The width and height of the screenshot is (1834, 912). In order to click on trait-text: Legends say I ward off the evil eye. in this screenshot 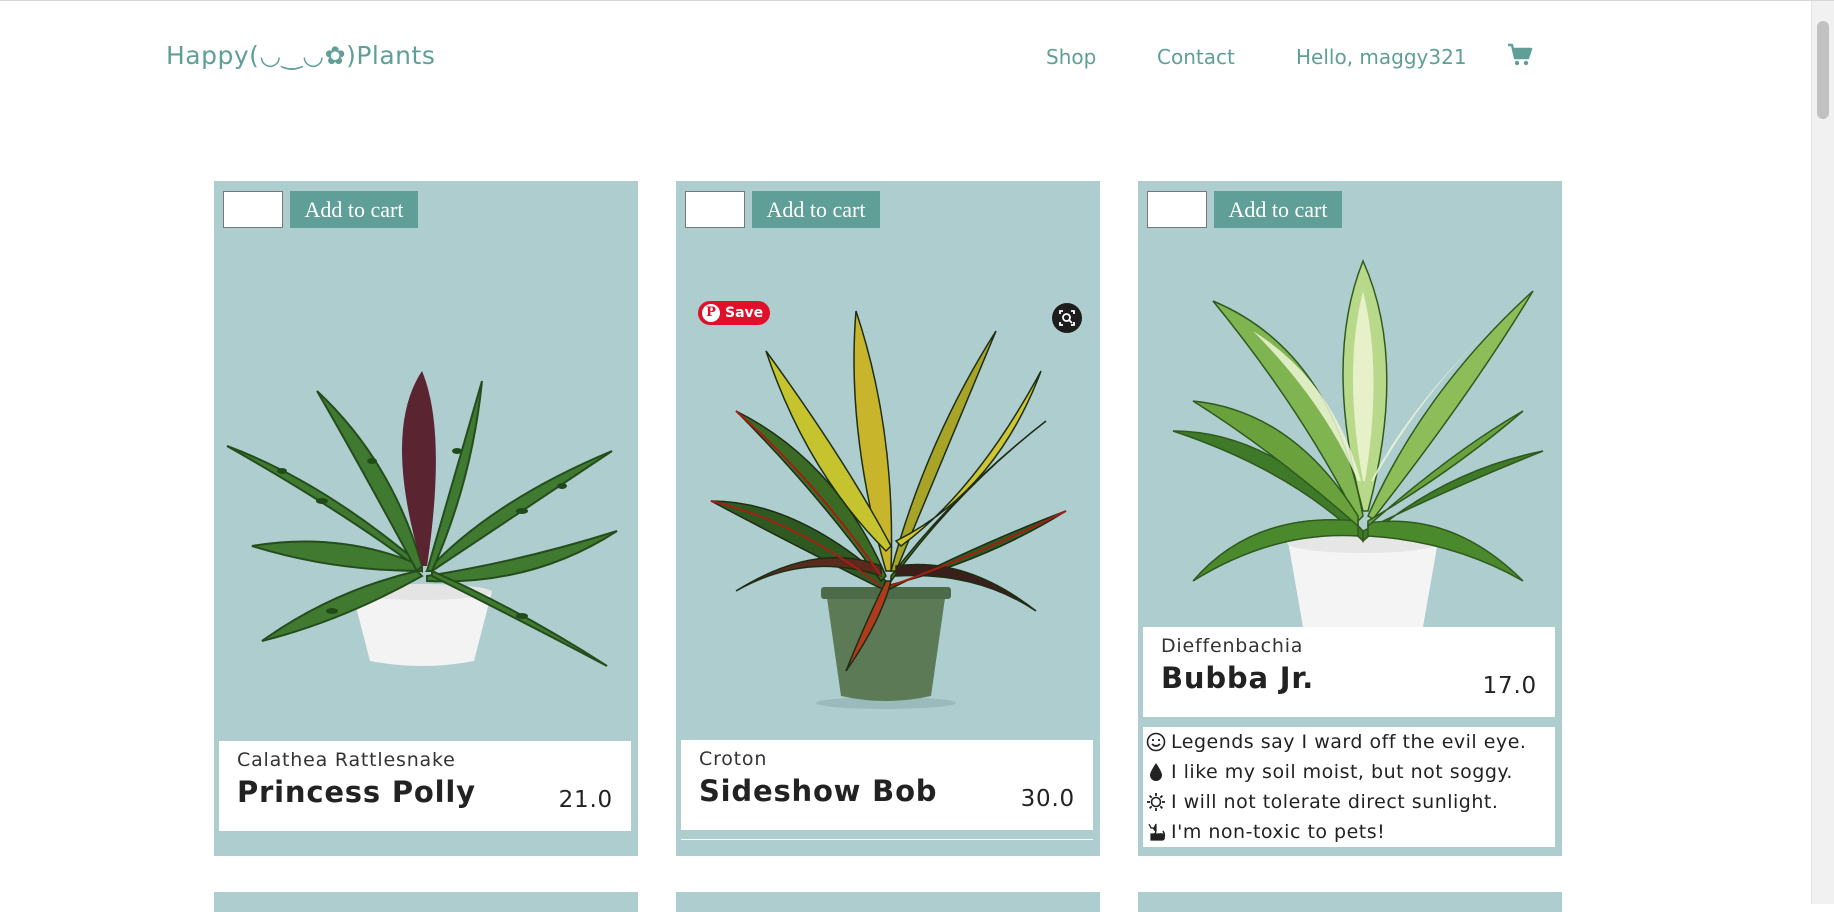, I will do `click(1349, 742)`.